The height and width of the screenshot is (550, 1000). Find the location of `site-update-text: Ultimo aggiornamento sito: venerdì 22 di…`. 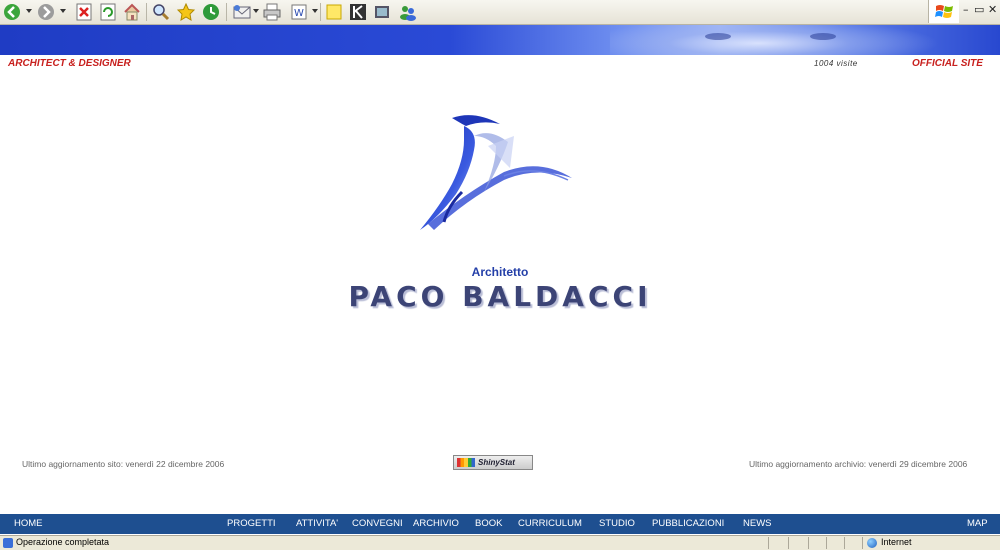

site-update-text: Ultimo aggiornamento sito: venerdì 22 di… is located at coordinates (123, 464).